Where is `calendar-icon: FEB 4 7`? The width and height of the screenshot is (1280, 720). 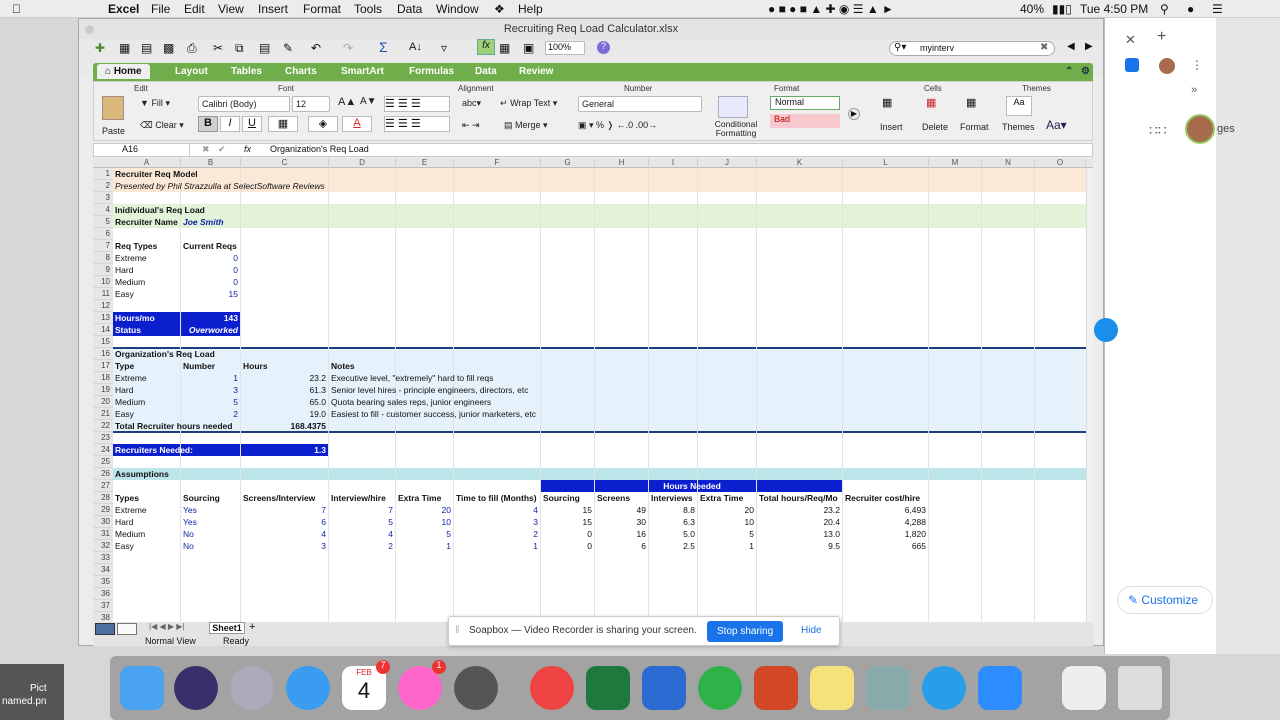 calendar-icon: FEB 4 7 is located at coordinates (366, 685).